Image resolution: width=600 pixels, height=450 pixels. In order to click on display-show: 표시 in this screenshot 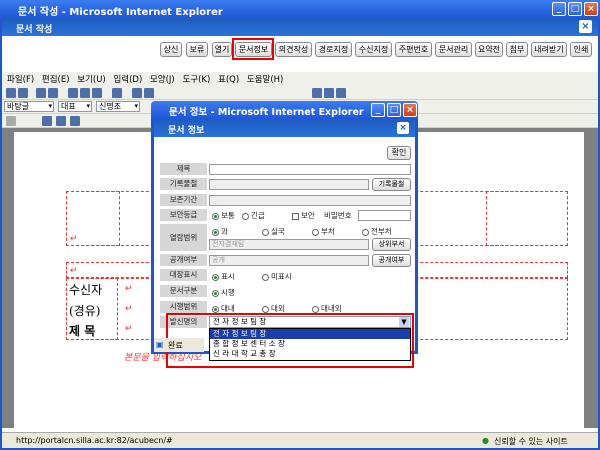, I will do `click(223, 276)`.